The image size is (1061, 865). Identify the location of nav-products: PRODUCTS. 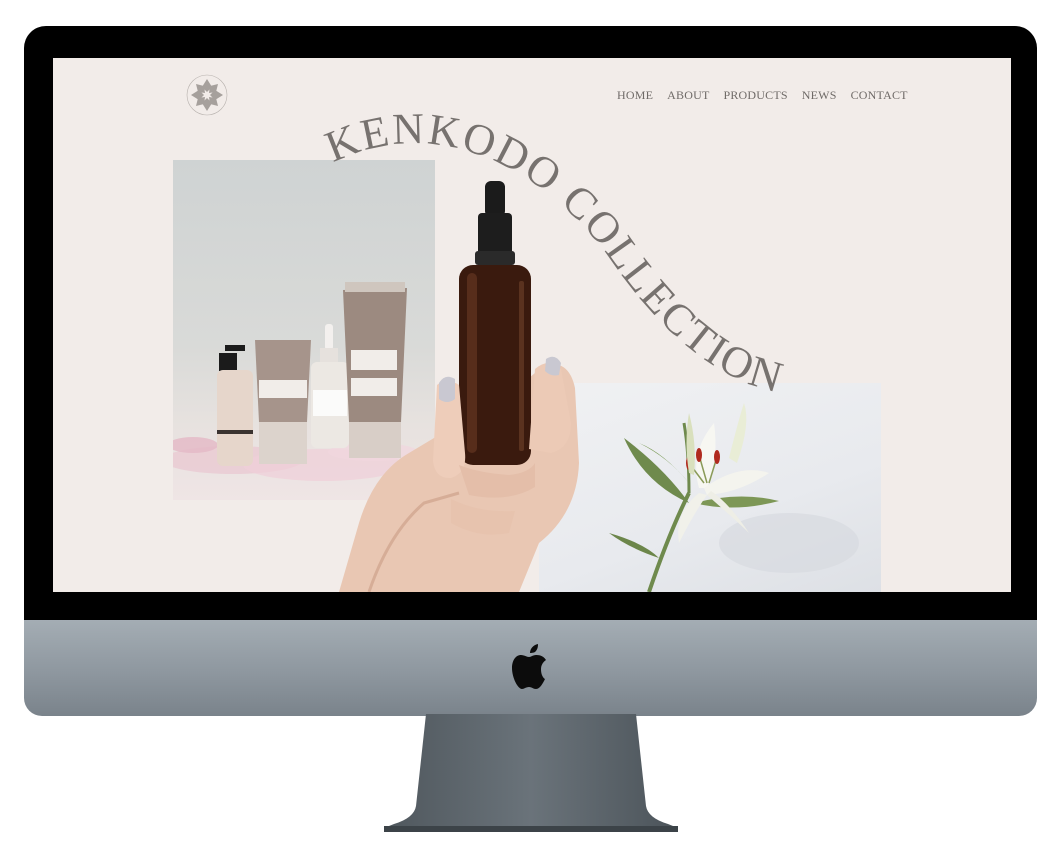
(755, 95).